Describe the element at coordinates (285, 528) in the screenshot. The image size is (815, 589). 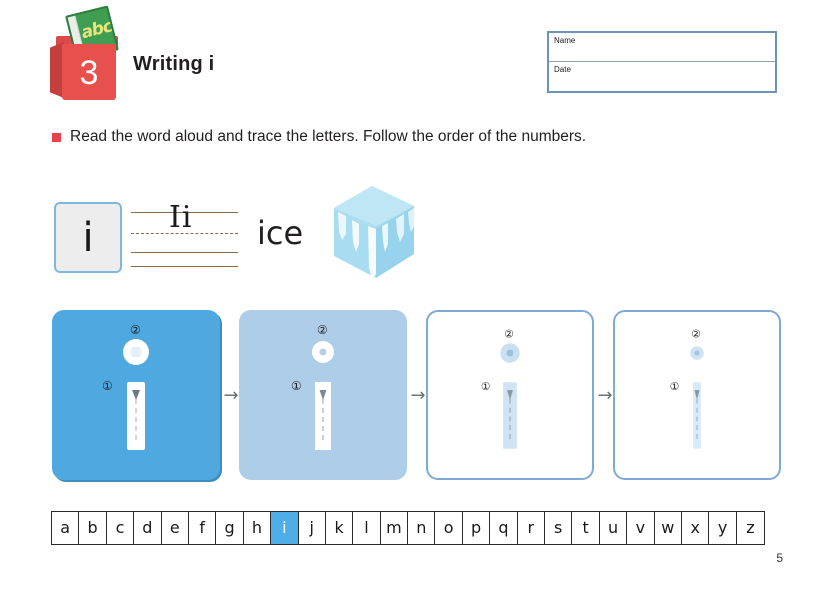
I see `alphabet-cell-i: i` at that location.